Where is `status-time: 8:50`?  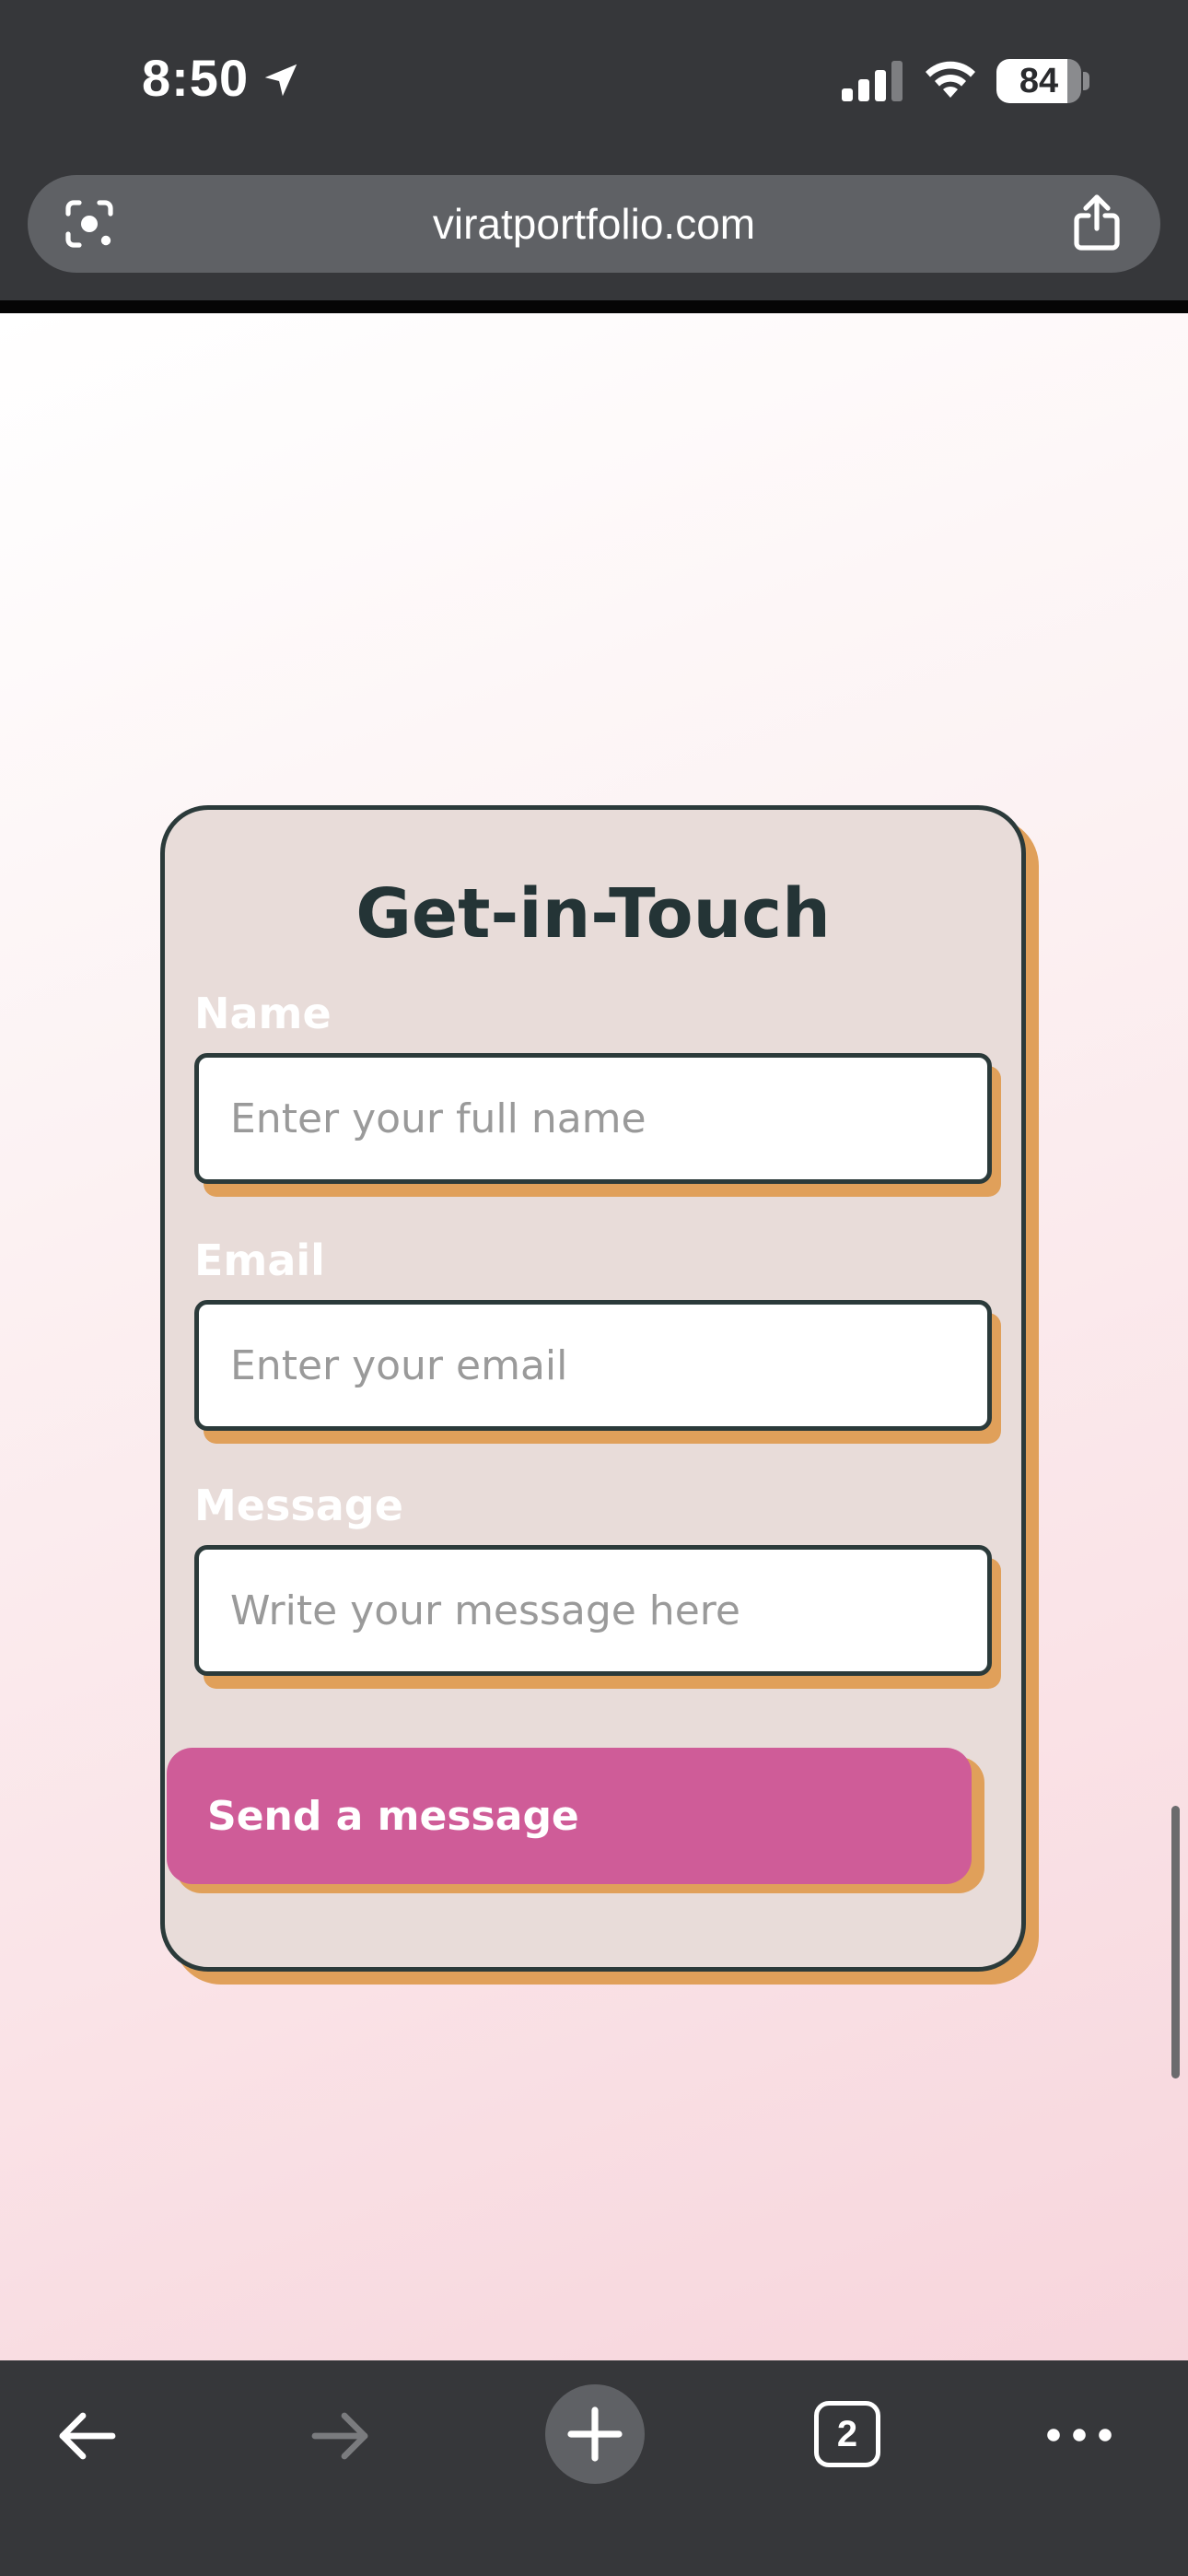
status-time: 8:50 is located at coordinates (196, 78).